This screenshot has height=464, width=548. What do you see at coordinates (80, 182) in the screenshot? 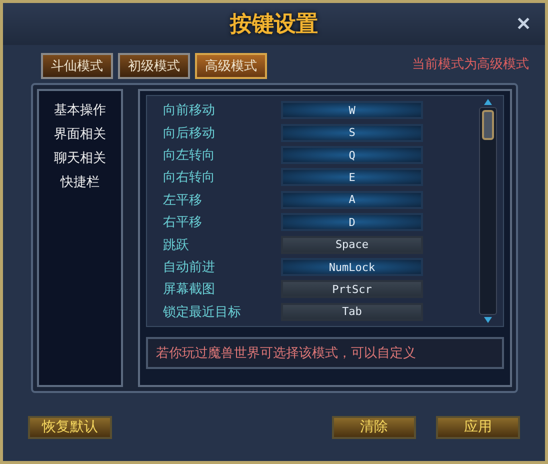
I see `category-item: 快捷栏` at bounding box center [80, 182].